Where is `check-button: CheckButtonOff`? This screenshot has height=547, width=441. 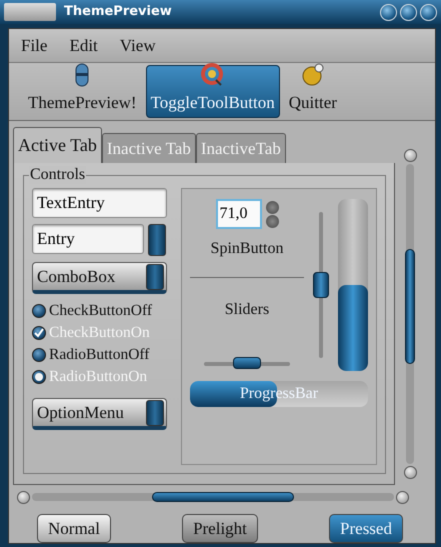
check-button: CheckButtonOff is located at coordinates (99, 311).